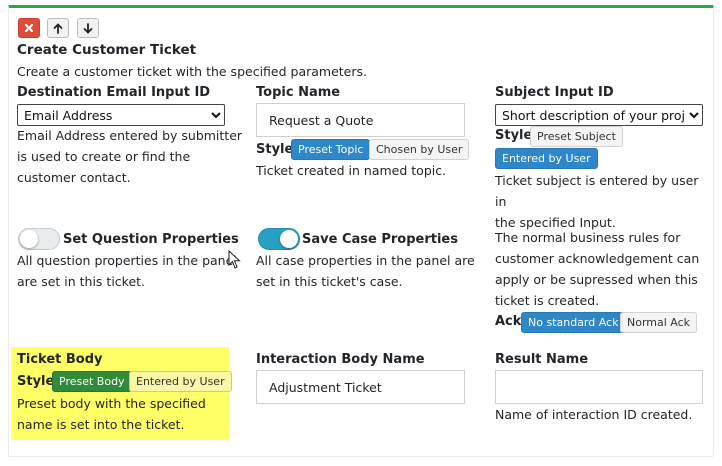 The height and width of the screenshot is (466, 722). I want to click on subject-select: Short description of your project, so click(599, 115).